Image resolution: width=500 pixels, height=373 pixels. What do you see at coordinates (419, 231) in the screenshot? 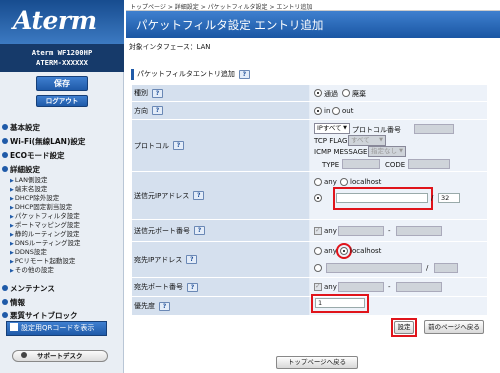
I see `source-port-end-input` at bounding box center [419, 231].